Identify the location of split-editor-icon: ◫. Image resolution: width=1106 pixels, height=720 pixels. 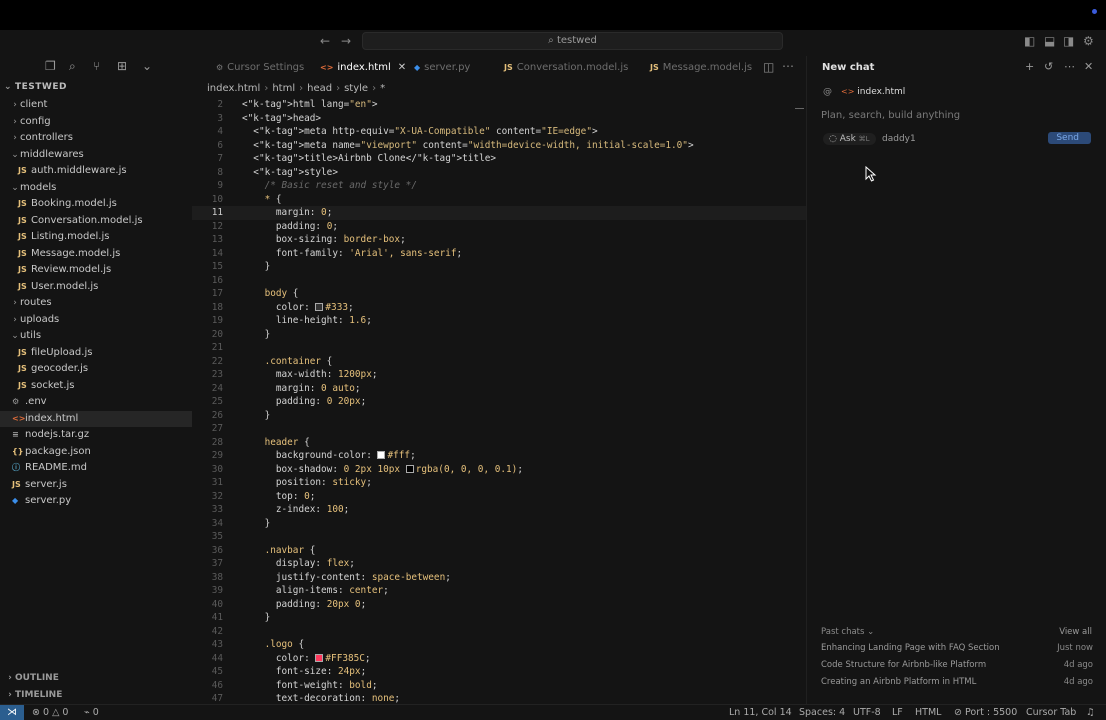
(768, 67).